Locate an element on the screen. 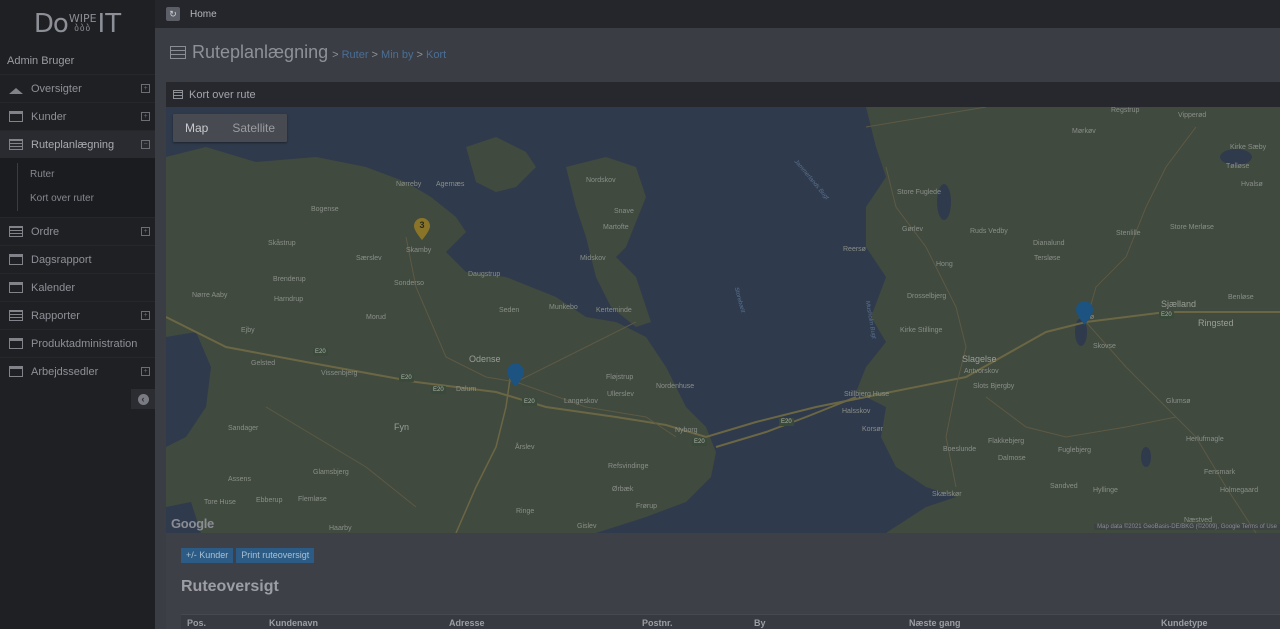 The width and height of the screenshot is (1280, 629). column-header-by: By is located at coordinates (760, 623).